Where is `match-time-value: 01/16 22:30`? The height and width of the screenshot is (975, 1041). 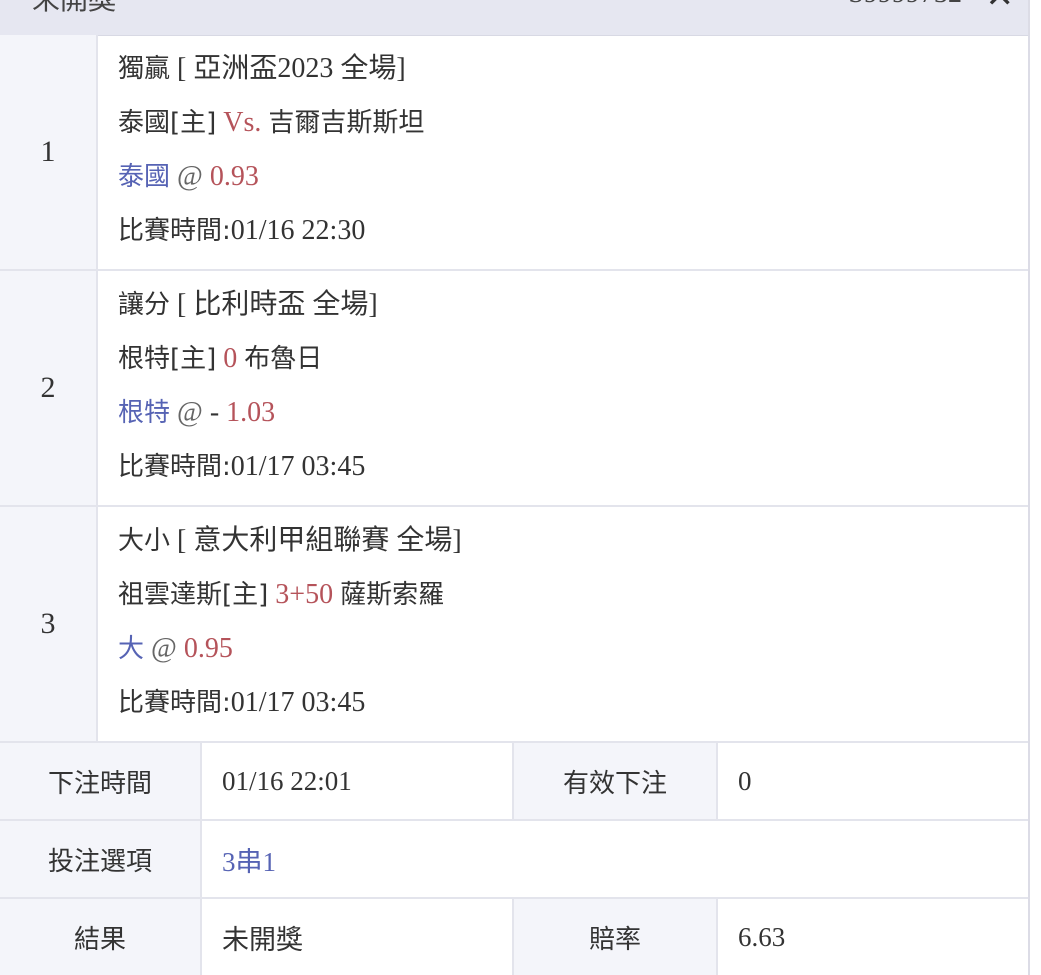
match-time-value: 01/16 22:30 is located at coordinates (298, 230).